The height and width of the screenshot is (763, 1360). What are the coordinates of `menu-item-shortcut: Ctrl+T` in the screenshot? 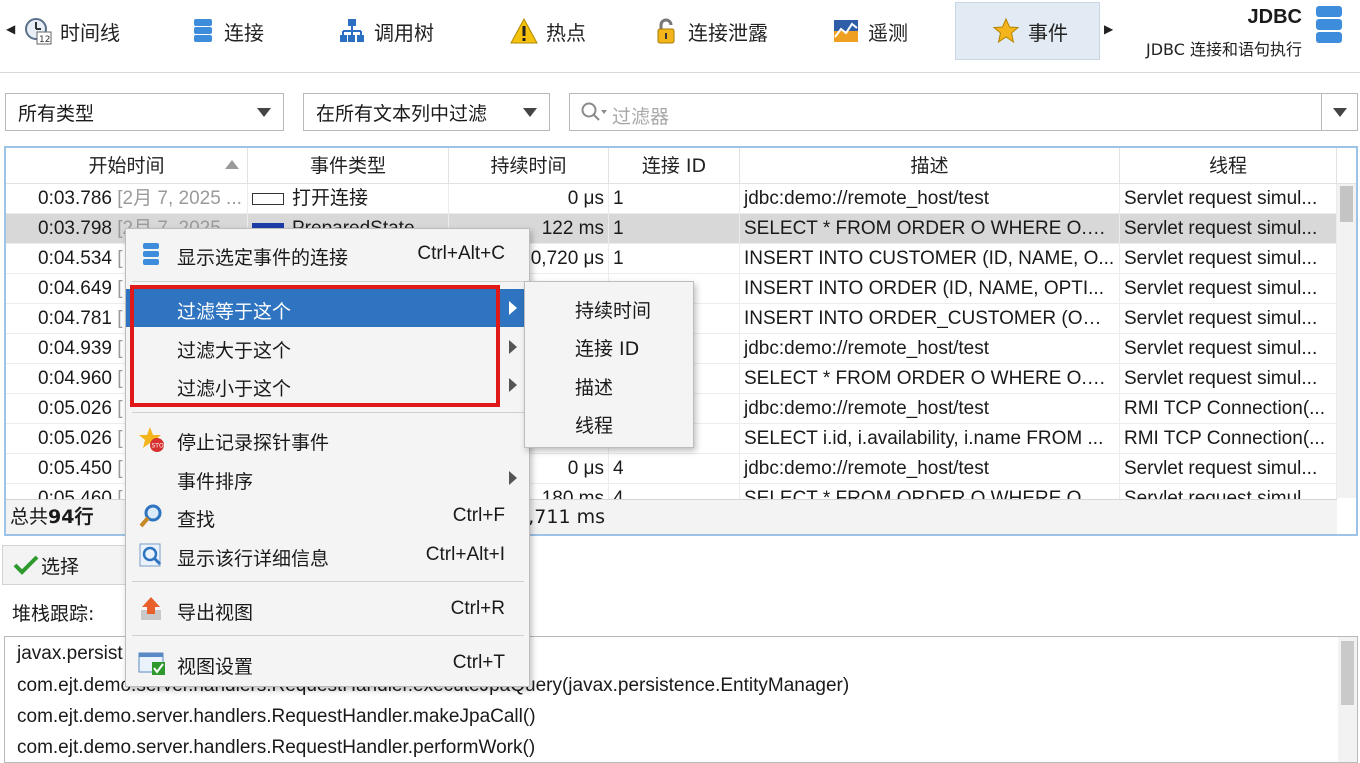 It's located at (478, 662).